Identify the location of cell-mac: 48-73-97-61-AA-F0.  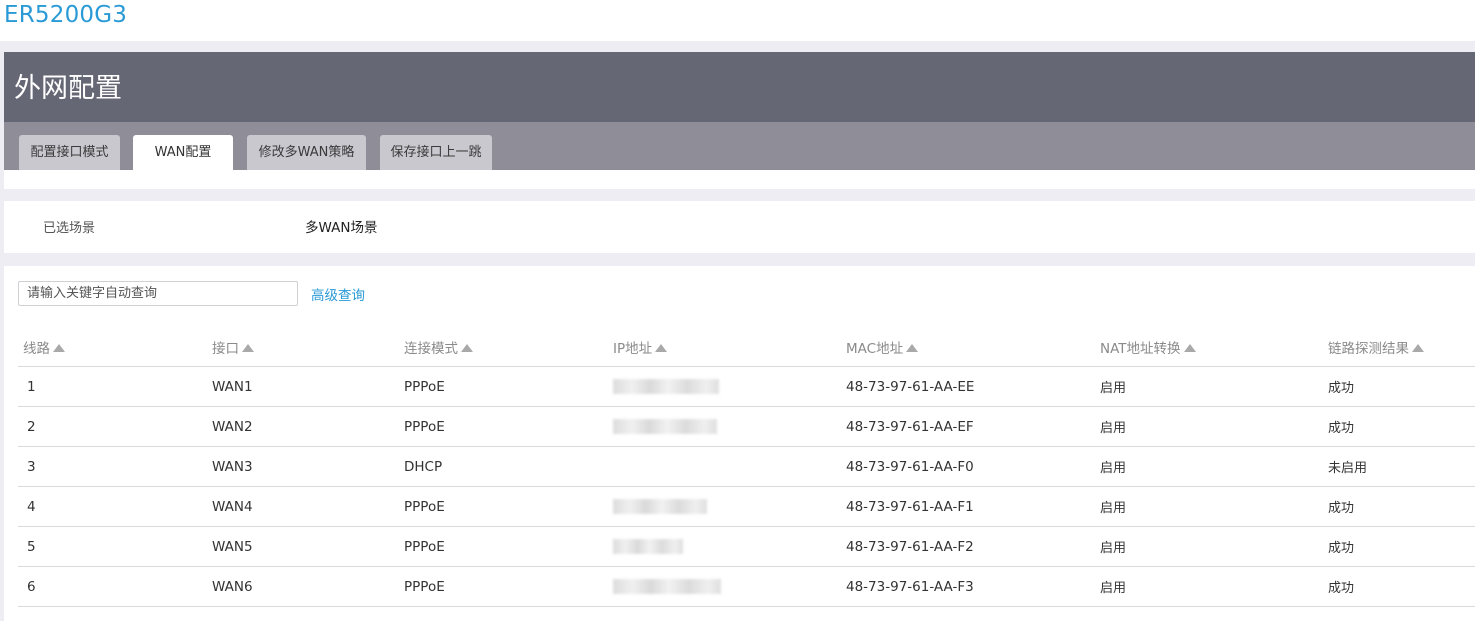
(973, 466).